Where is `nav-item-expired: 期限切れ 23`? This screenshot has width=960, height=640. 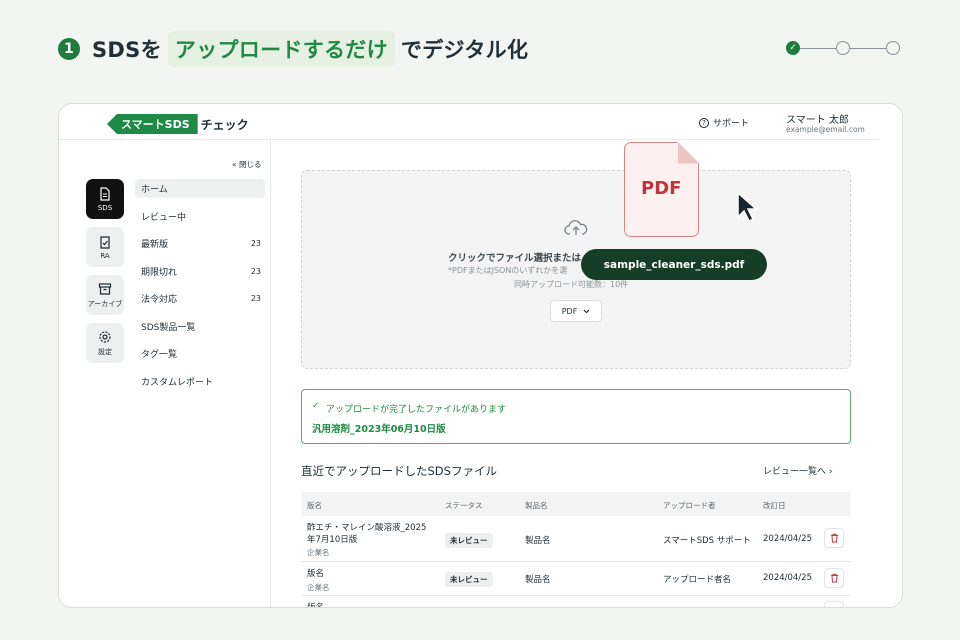
nav-item-expired: 期限切れ 23 is located at coordinates (200, 271).